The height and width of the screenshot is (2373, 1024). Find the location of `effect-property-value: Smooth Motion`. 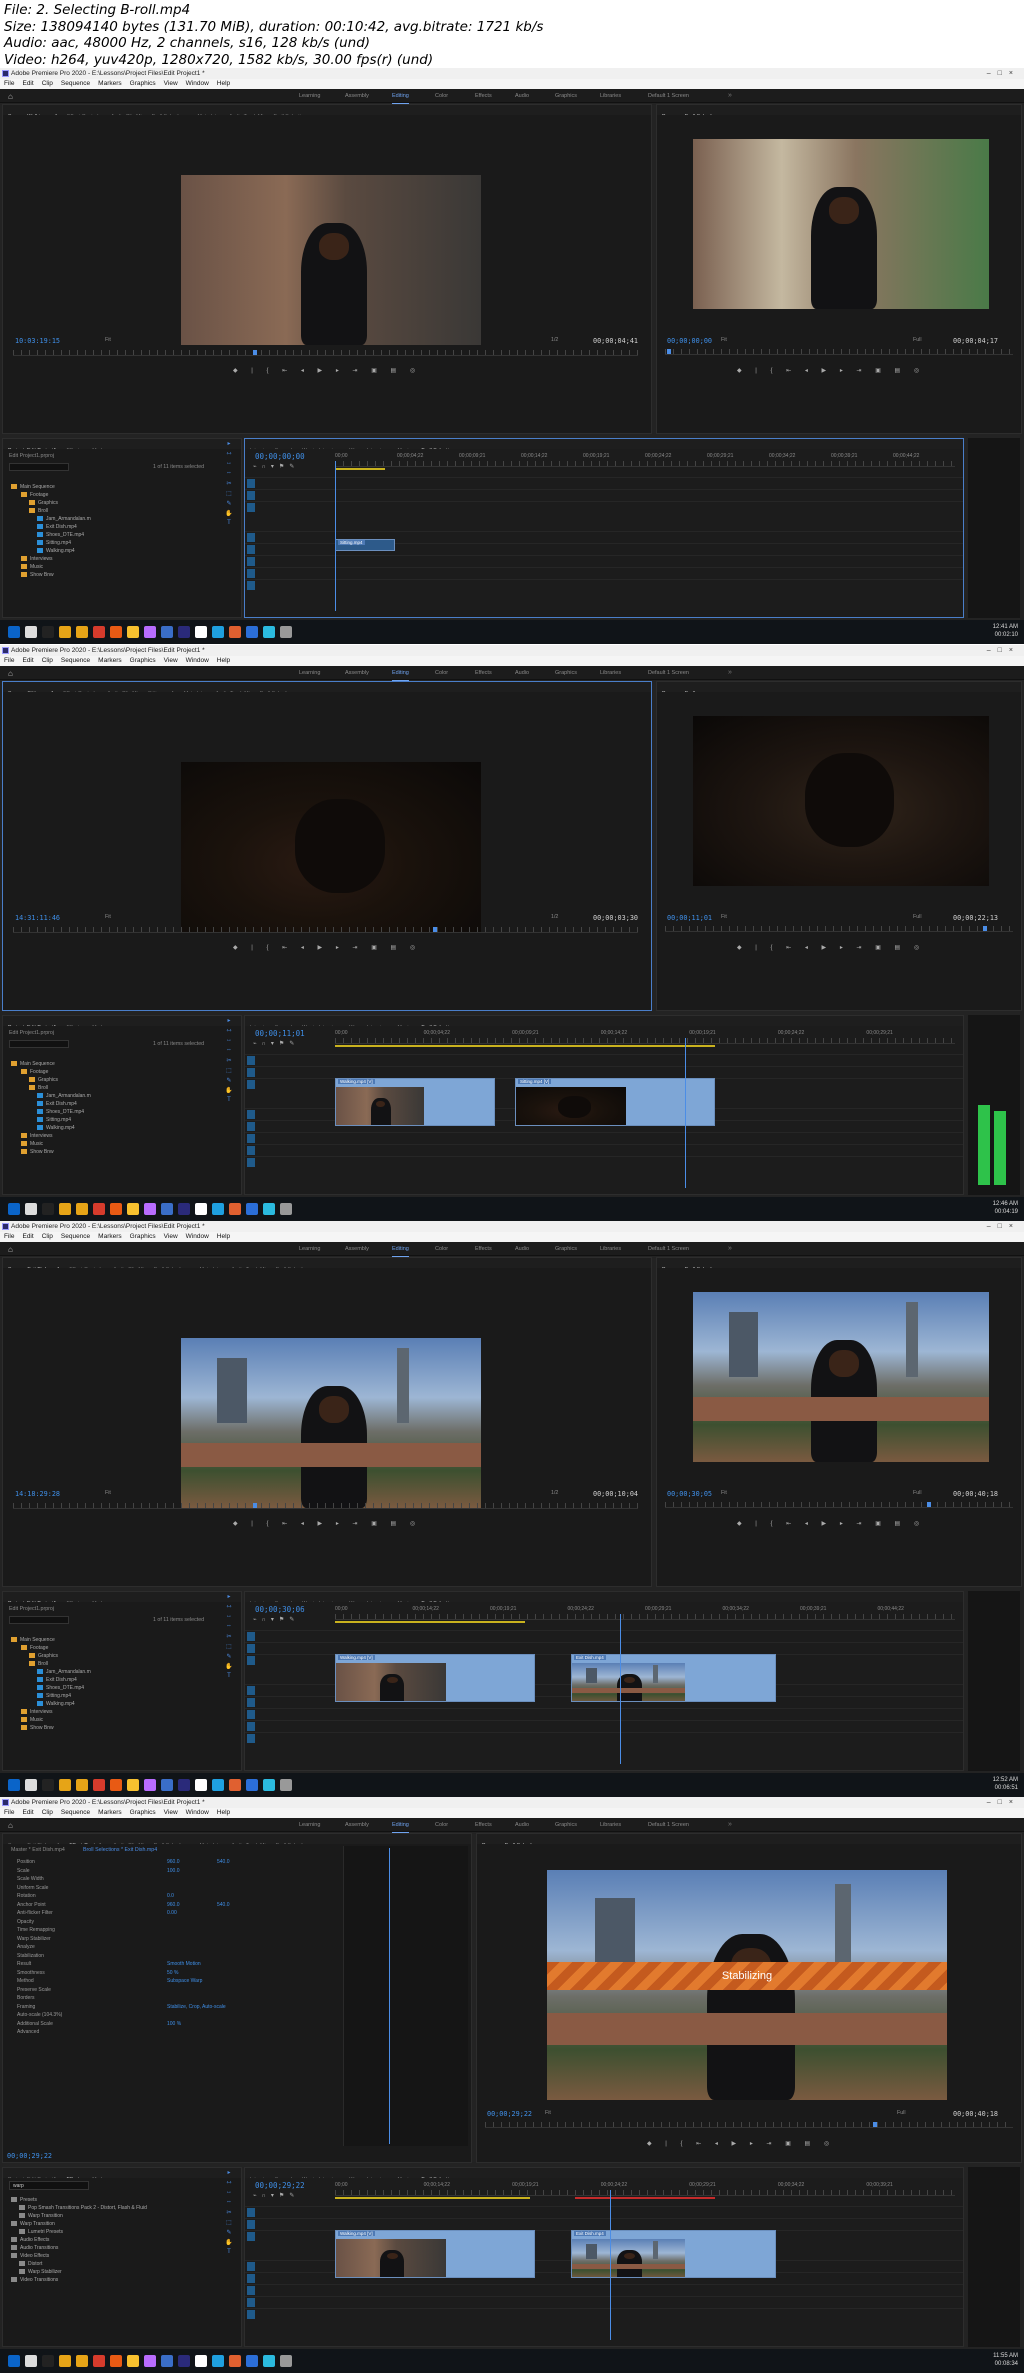

effect-property-value: Smooth Motion is located at coordinates (192, 1964).